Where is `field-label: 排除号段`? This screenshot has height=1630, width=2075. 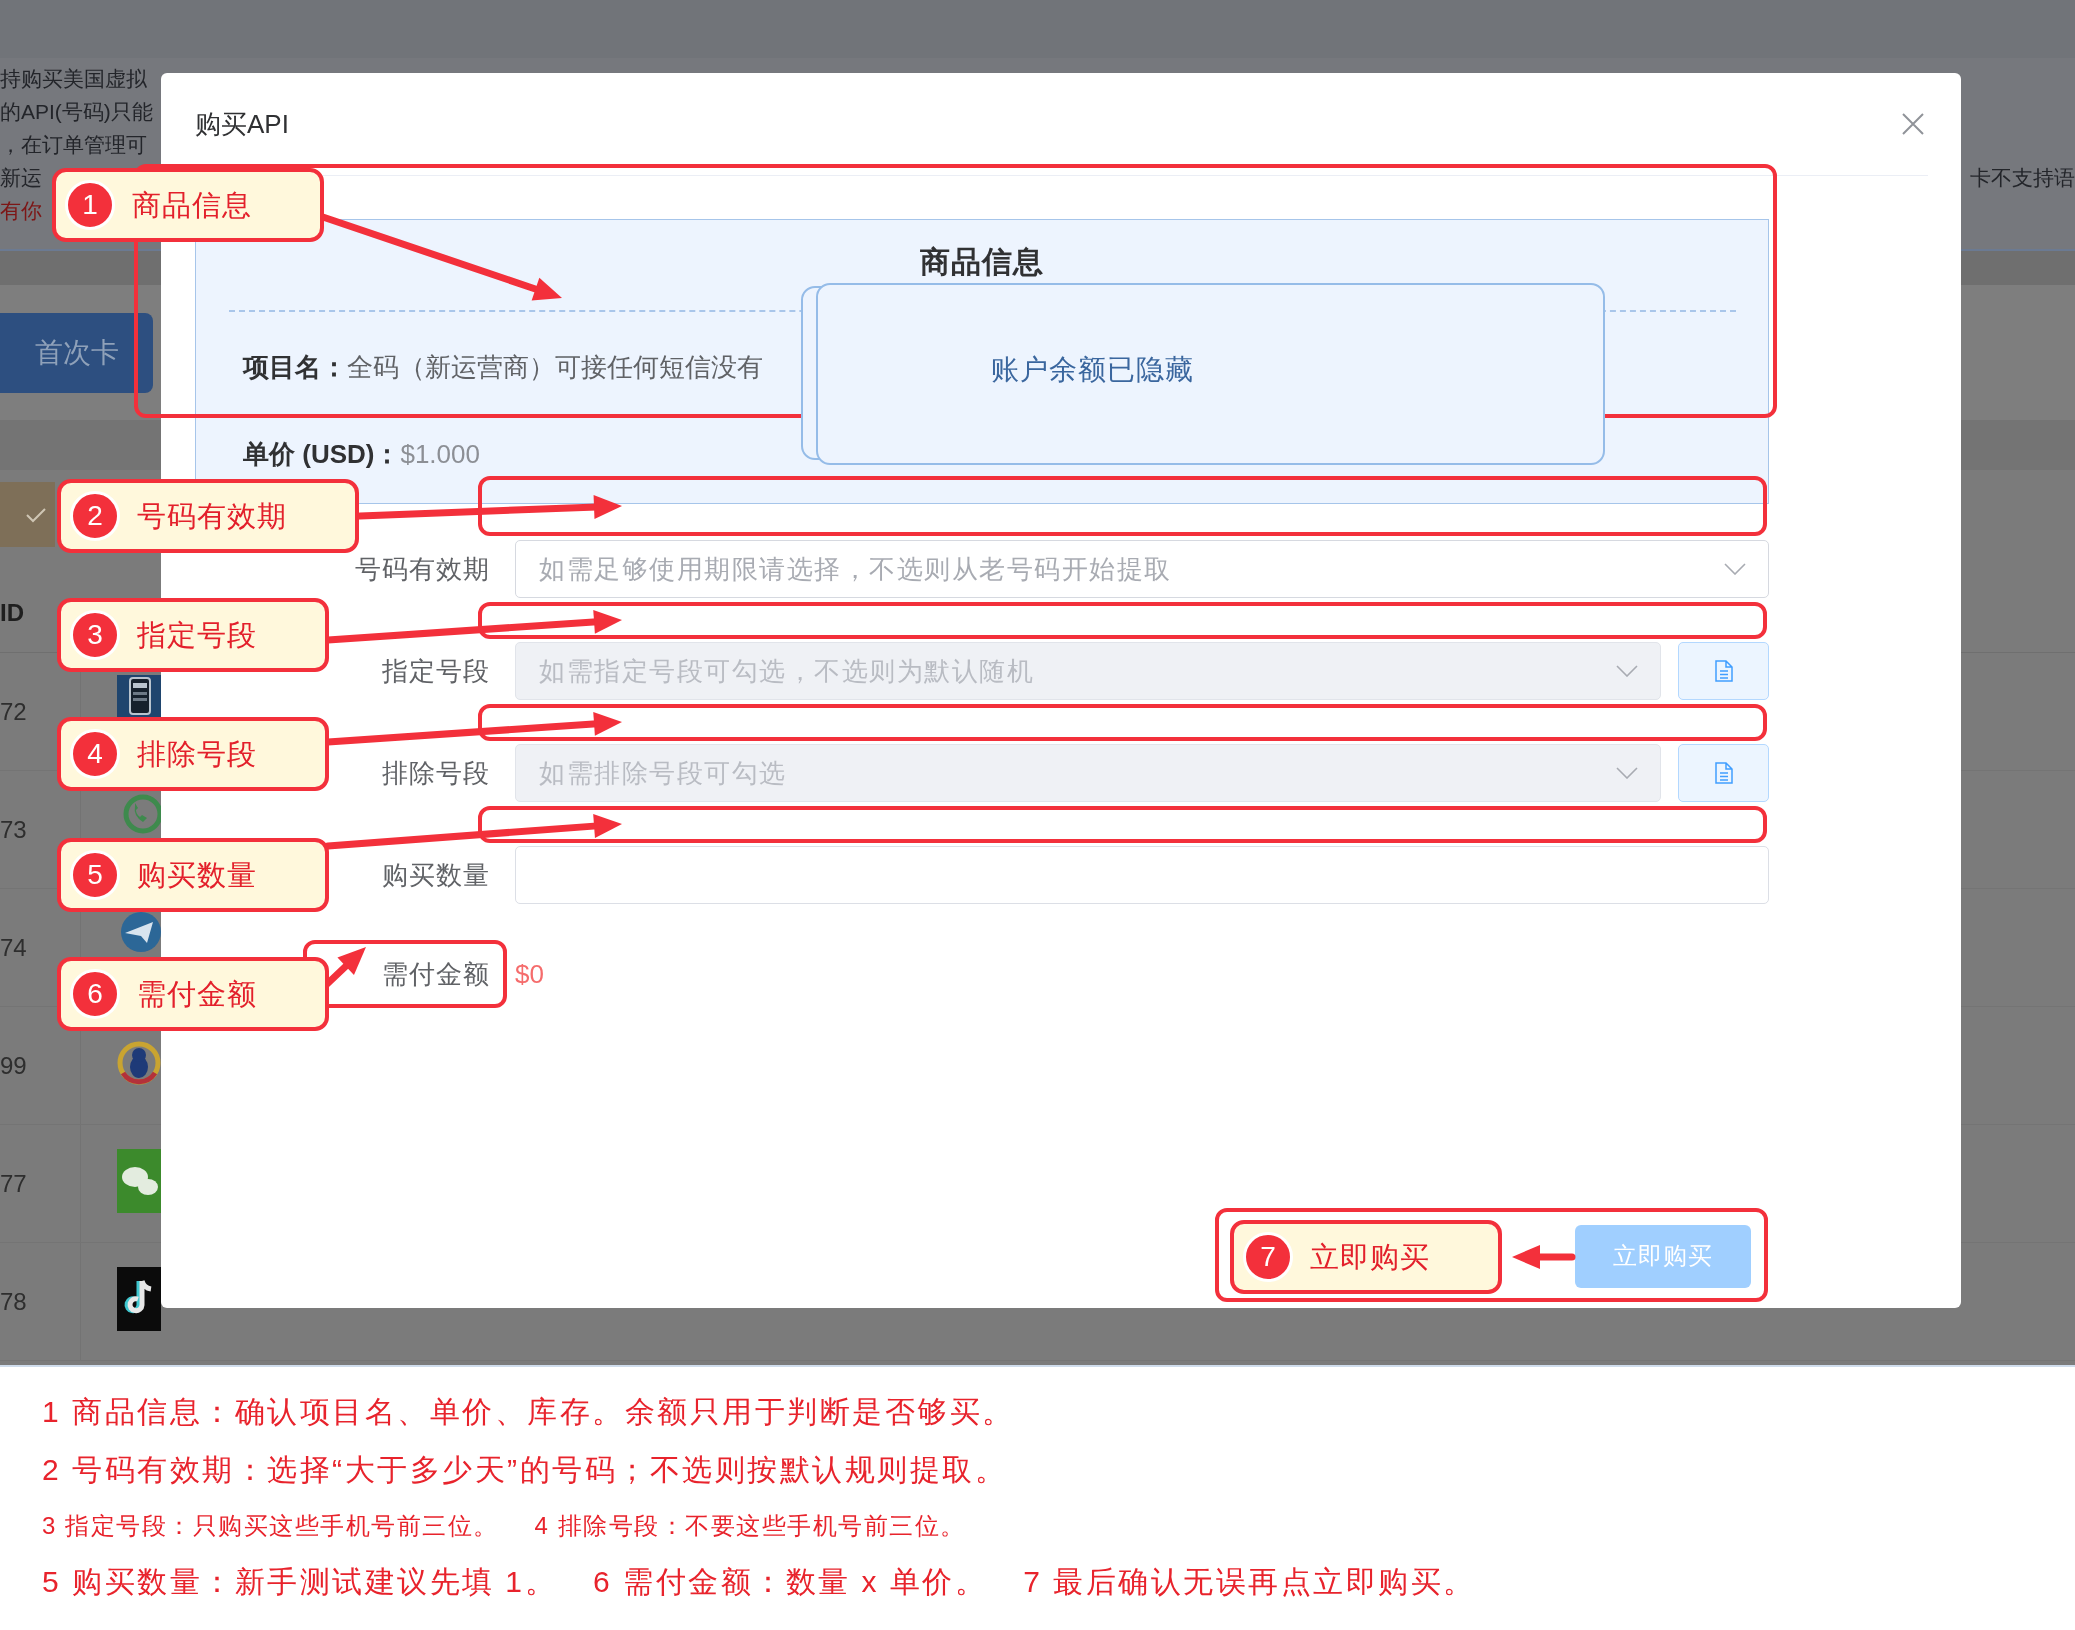 field-label: 排除号段 is located at coordinates (436, 773).